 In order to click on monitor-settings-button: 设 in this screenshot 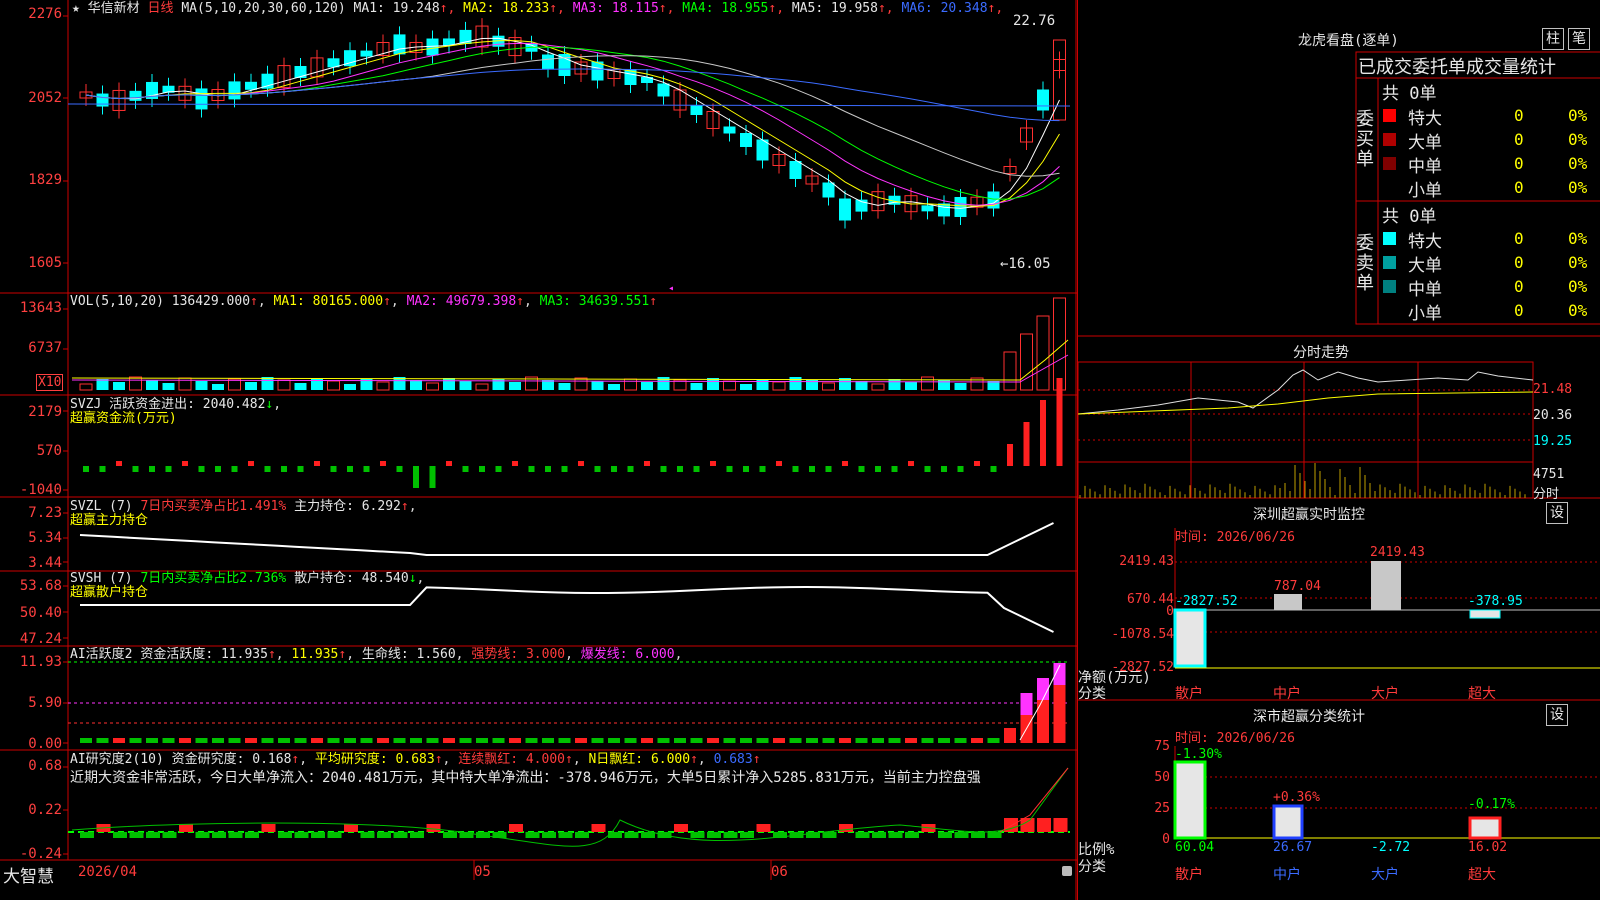, I will do `click(1557, 513)`.